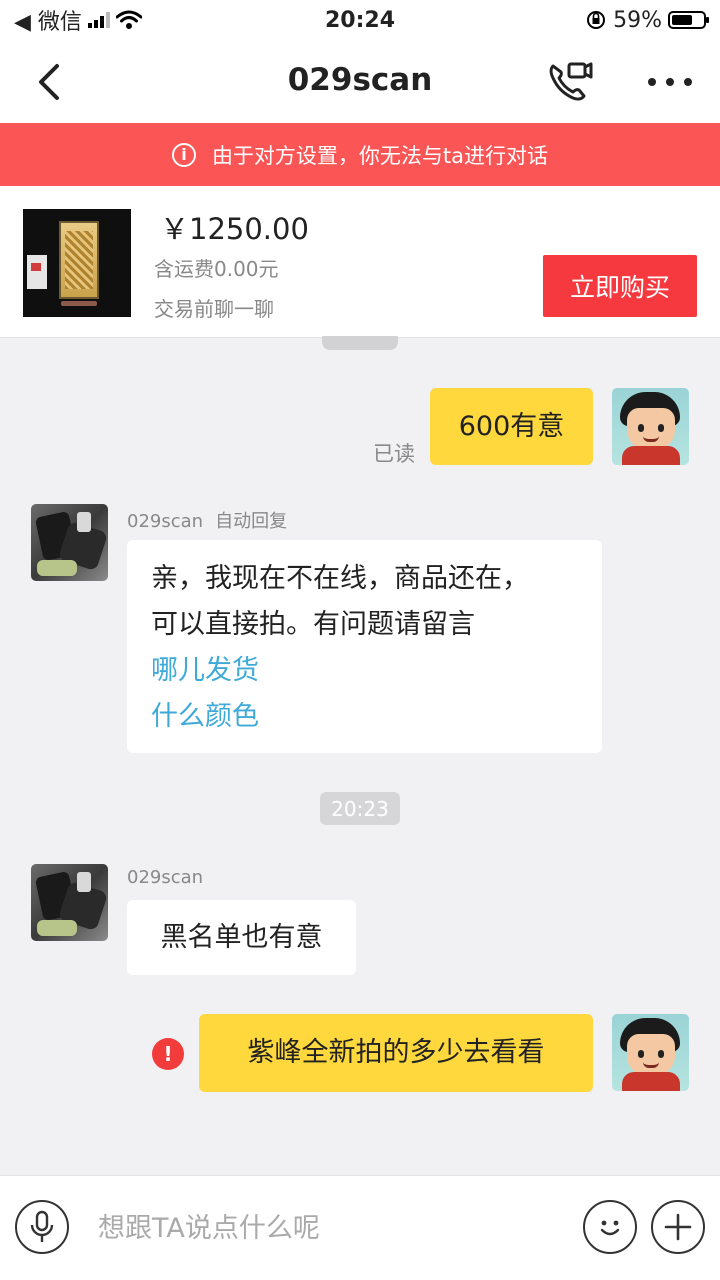 The width and height of the screenshot is (720, 1280). Describe the element at coordinates (688, 20) in the screenshot. I see `battery-icon` at that location.